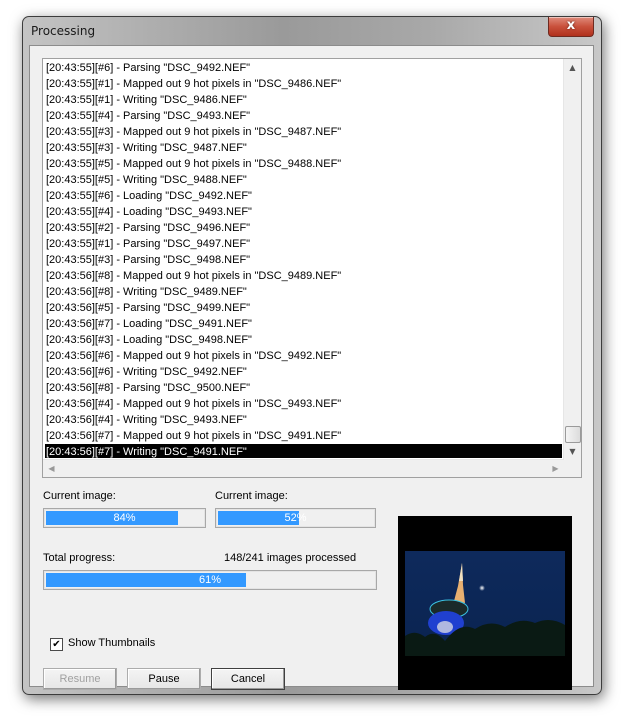 The image size is (625, 720). I want to click on title-bar: Processing x, so click(312, 31).